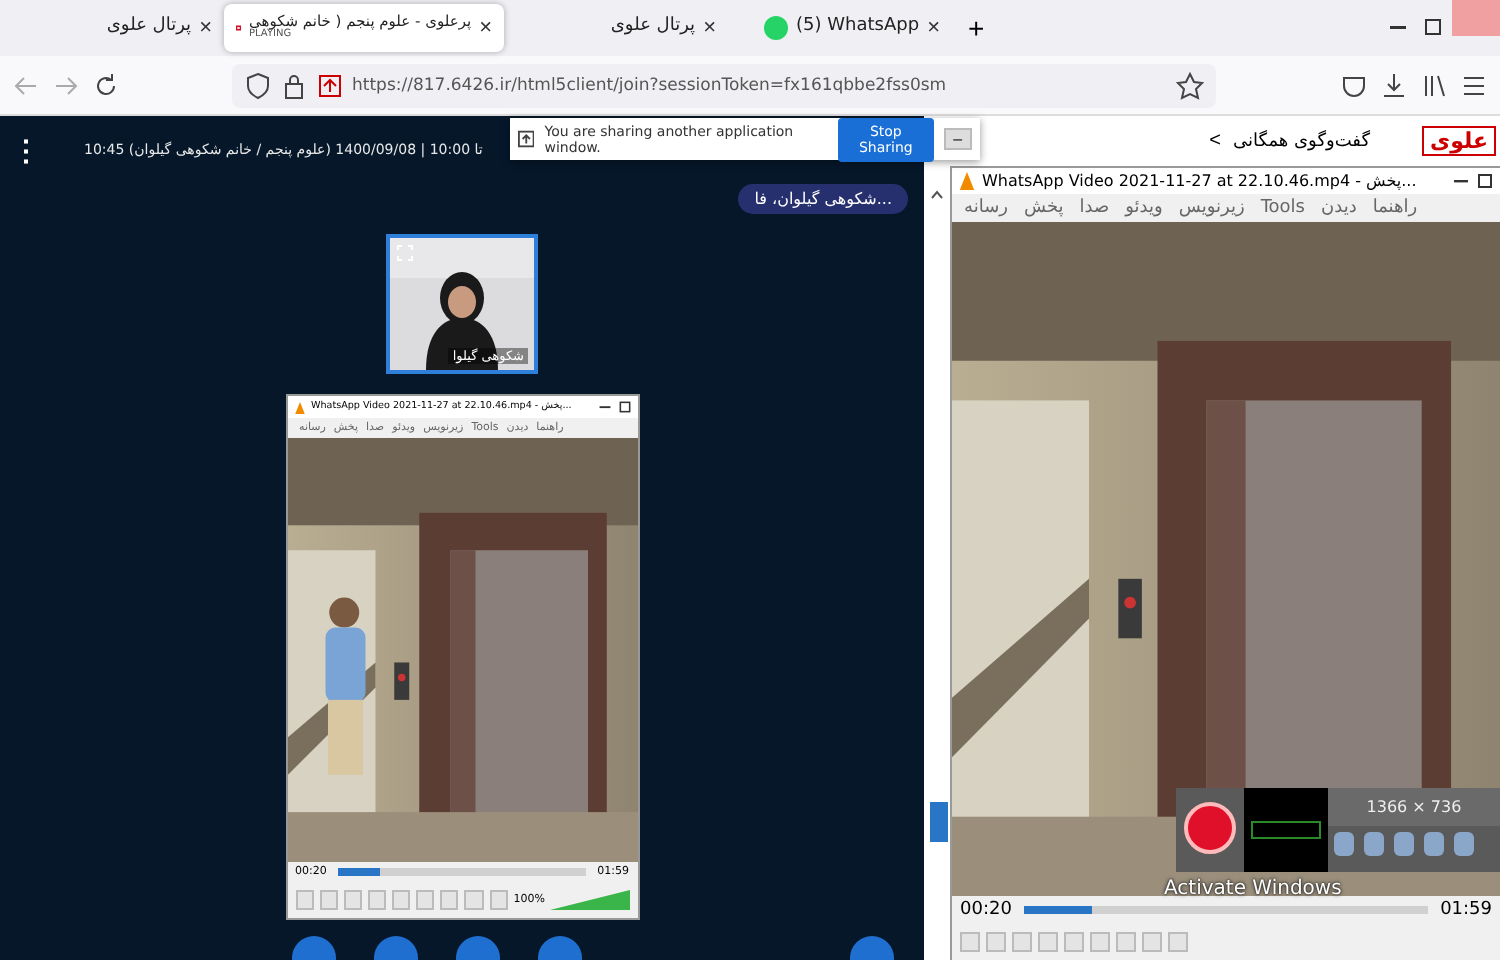  What do you see at coordinates (1395, 208) in the screenshot?
I see `menu-item: راهنما` at bounding box center [1395, 208].